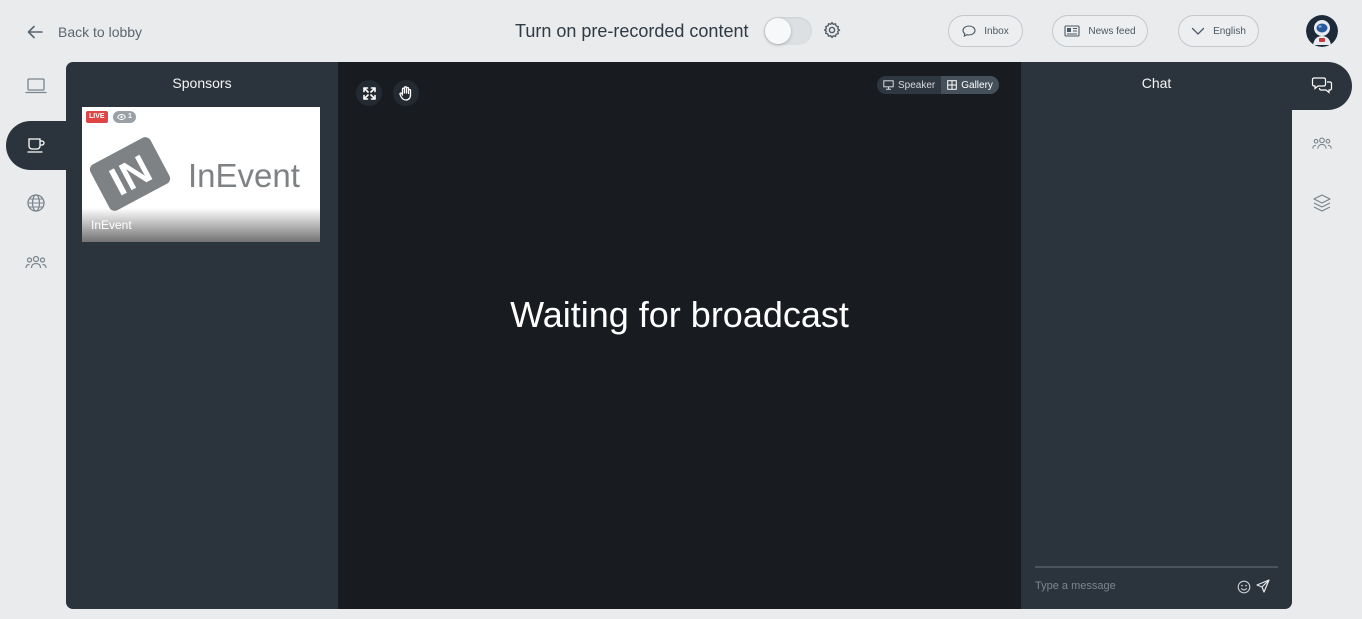 The width and height of the screenshot is (1362, 619). I want to click on speaker-view-button: Speaker, so click(909, 85).